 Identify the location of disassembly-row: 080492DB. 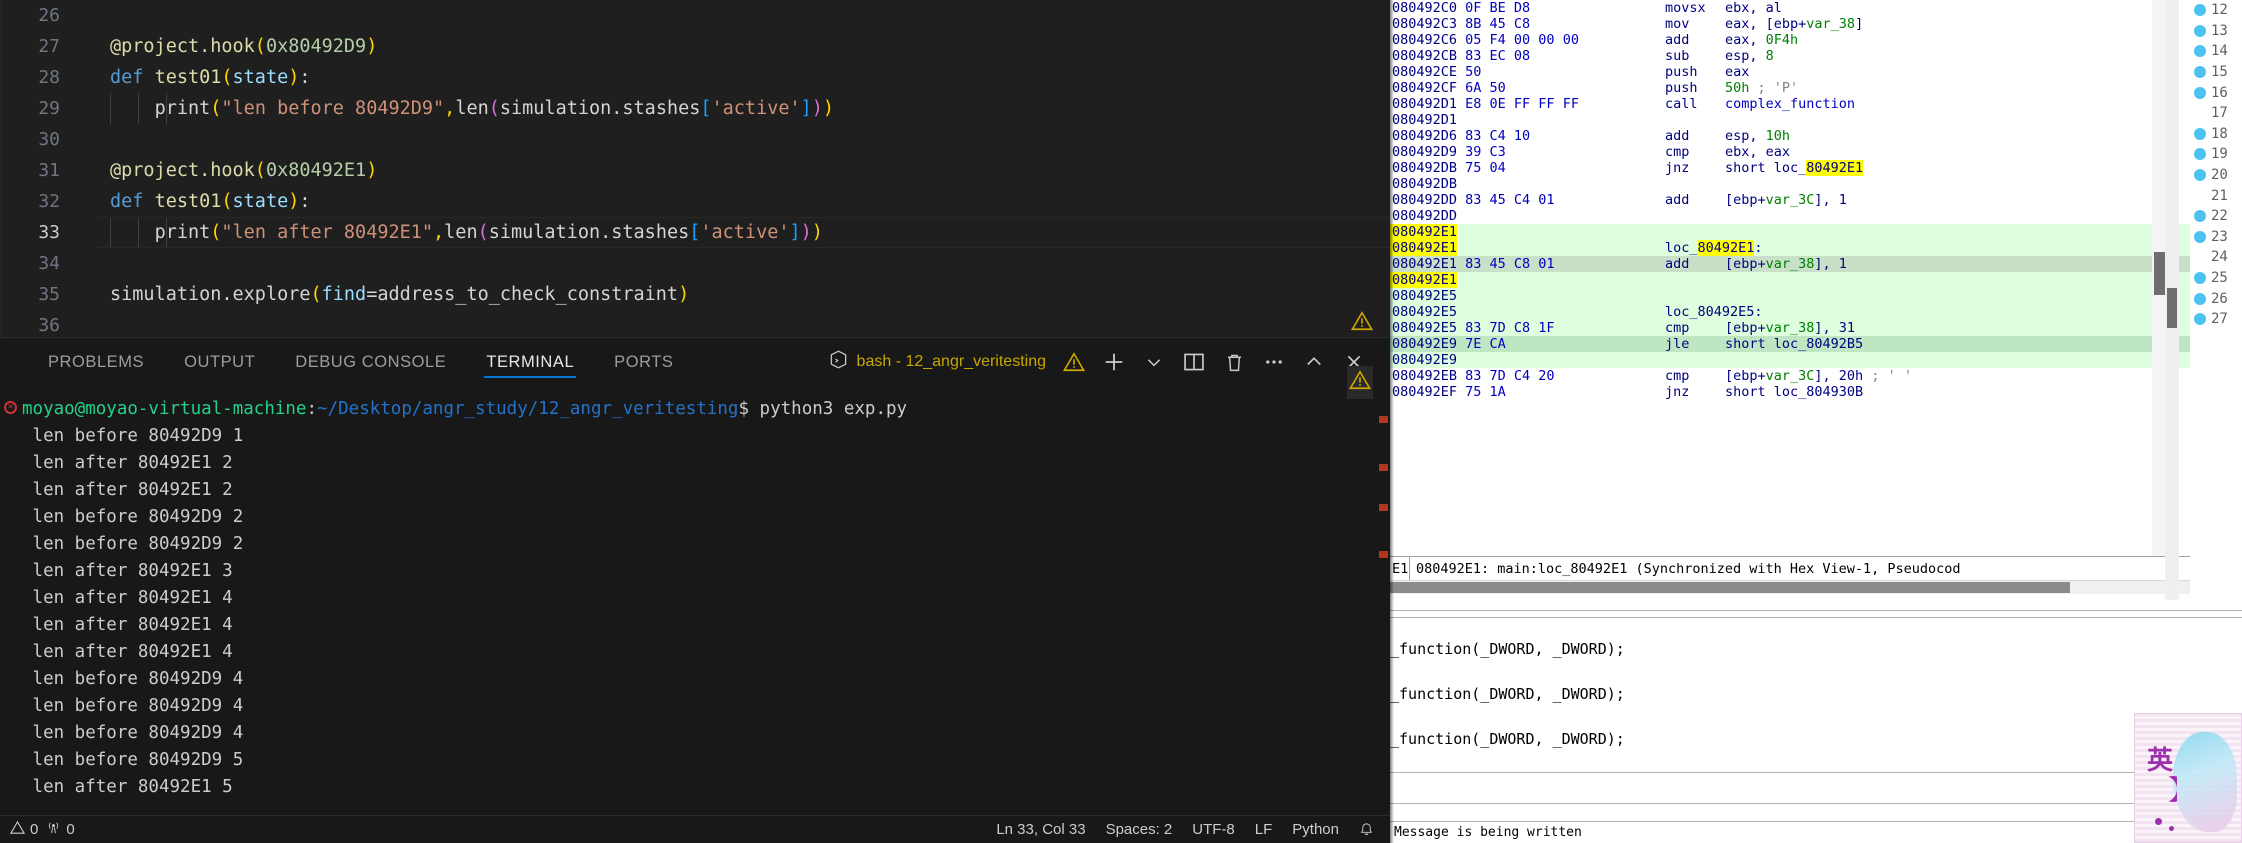
(1790, 184).